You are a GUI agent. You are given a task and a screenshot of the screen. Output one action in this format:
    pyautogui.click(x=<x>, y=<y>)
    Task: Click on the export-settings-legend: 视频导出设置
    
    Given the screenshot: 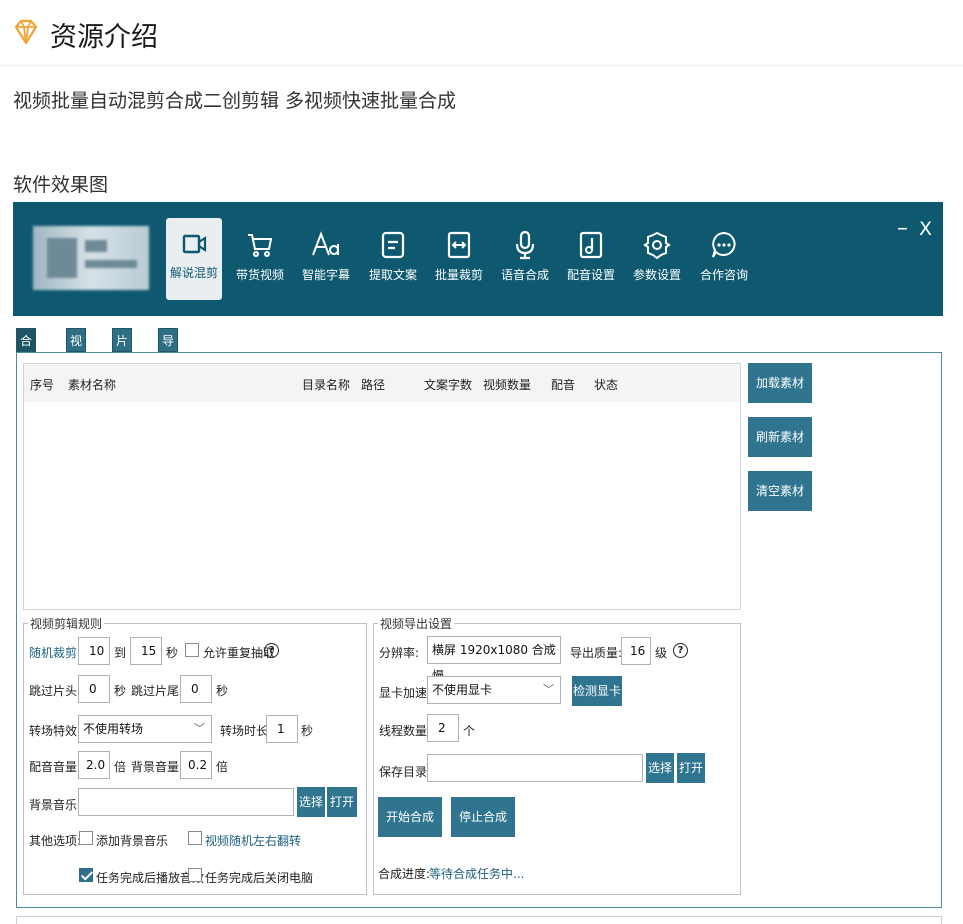 What is the action you would take?
    pyautogui.click(x=416, y=624)
    